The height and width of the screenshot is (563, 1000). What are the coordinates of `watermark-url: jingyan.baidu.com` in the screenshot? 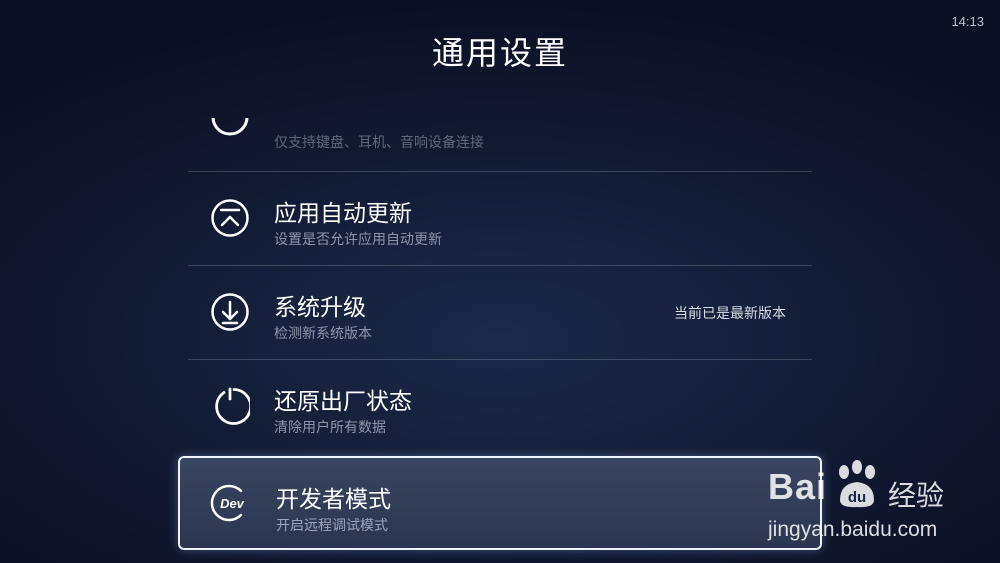 It's located at (853, 529).